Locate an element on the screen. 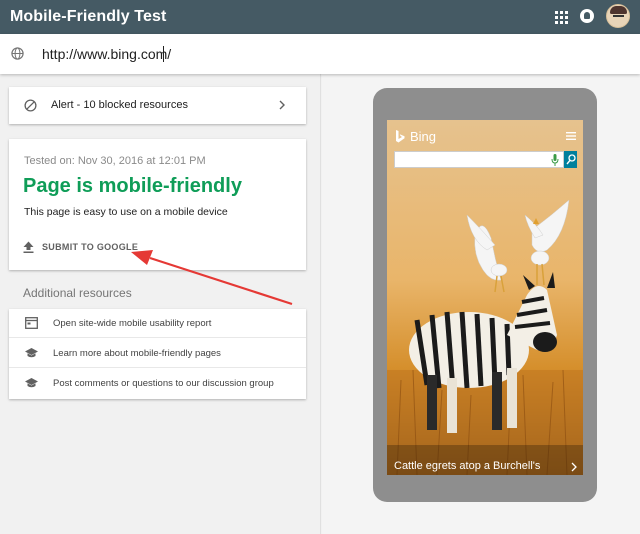  url-input is located at coordinates (192, 54).